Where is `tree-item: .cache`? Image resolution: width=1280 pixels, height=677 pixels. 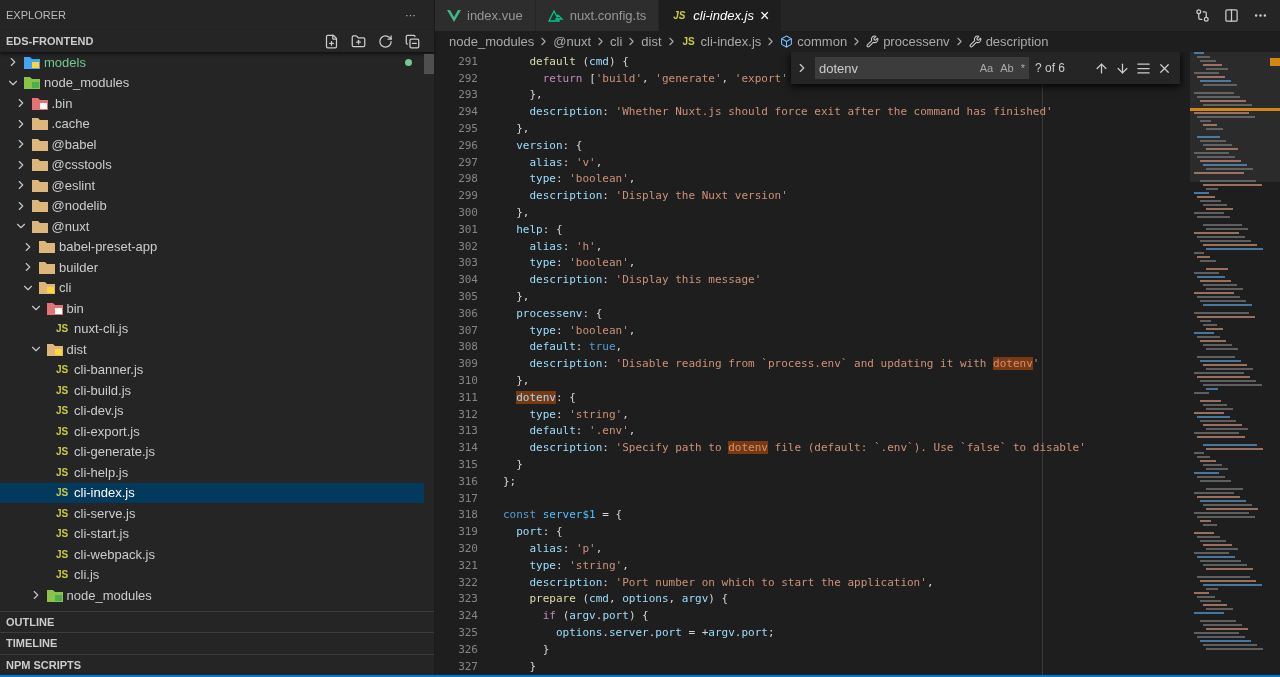
tree-item: .cache is located at coordinates (212, 123).